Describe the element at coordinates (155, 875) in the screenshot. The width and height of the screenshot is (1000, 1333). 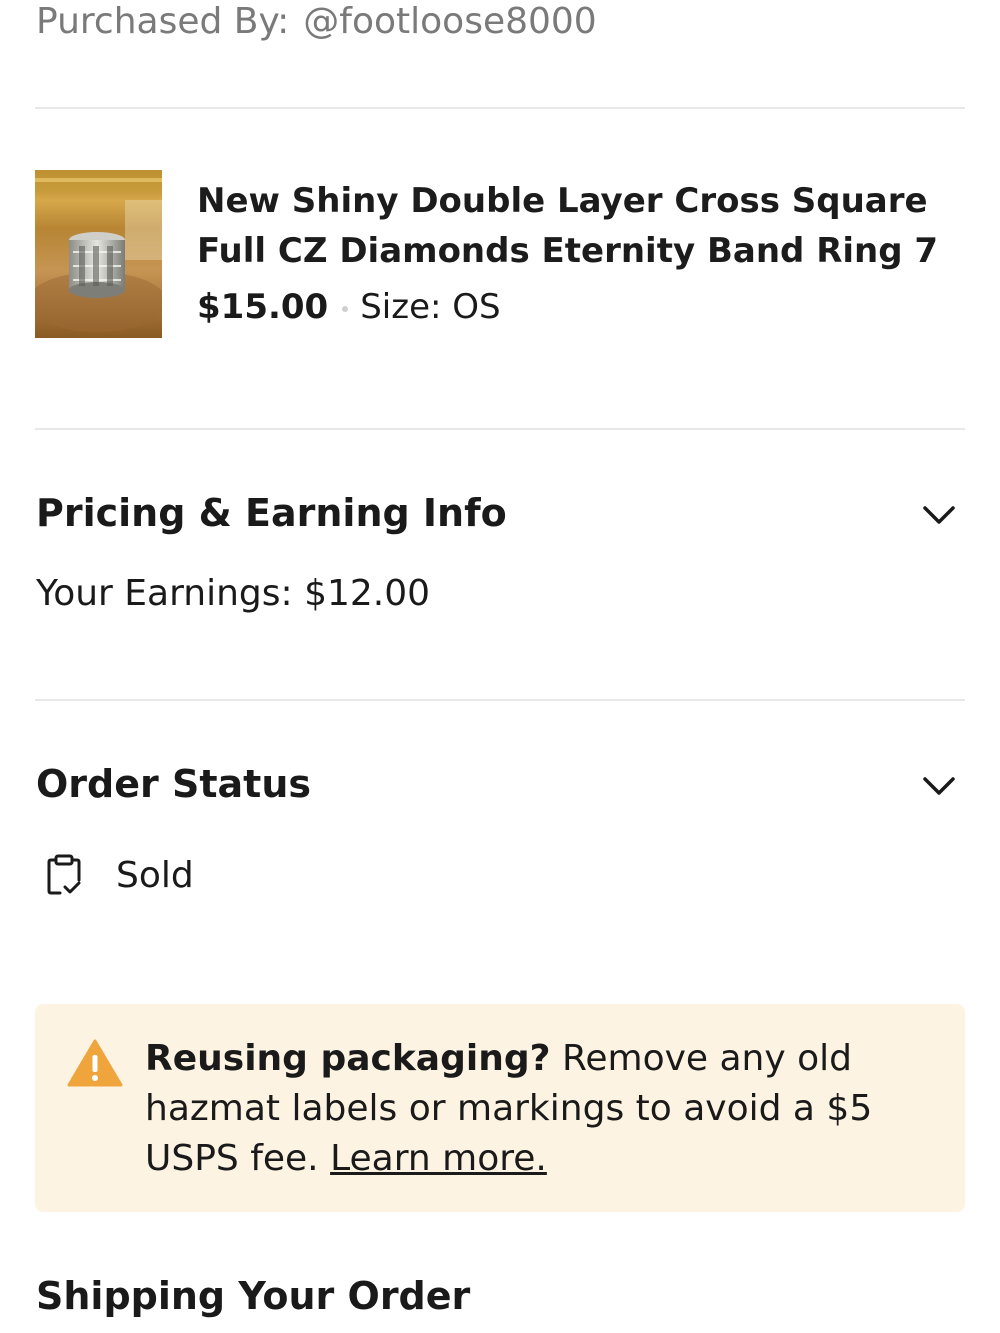
I see `order-status-value: Sold` at that location.